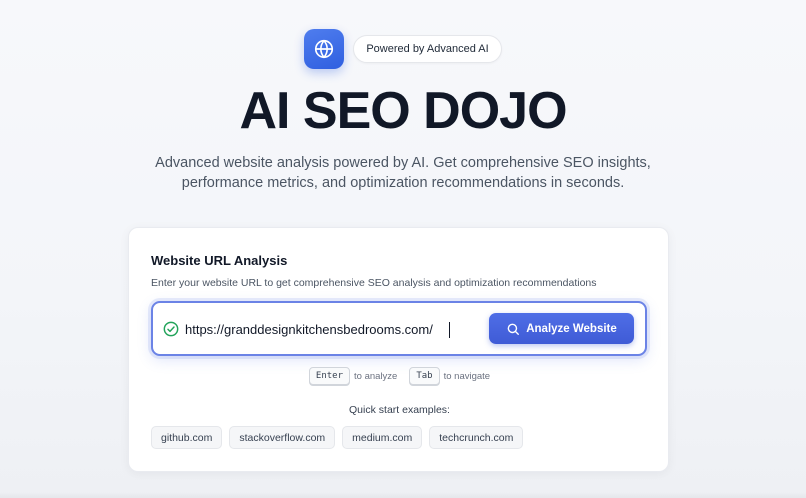 The width and height of the screenshot is (806, 498). Describe the element at coordinates (476, 437) in the screenshot. I see `example-chip-techcrunch: techcrunch.com` at that location.